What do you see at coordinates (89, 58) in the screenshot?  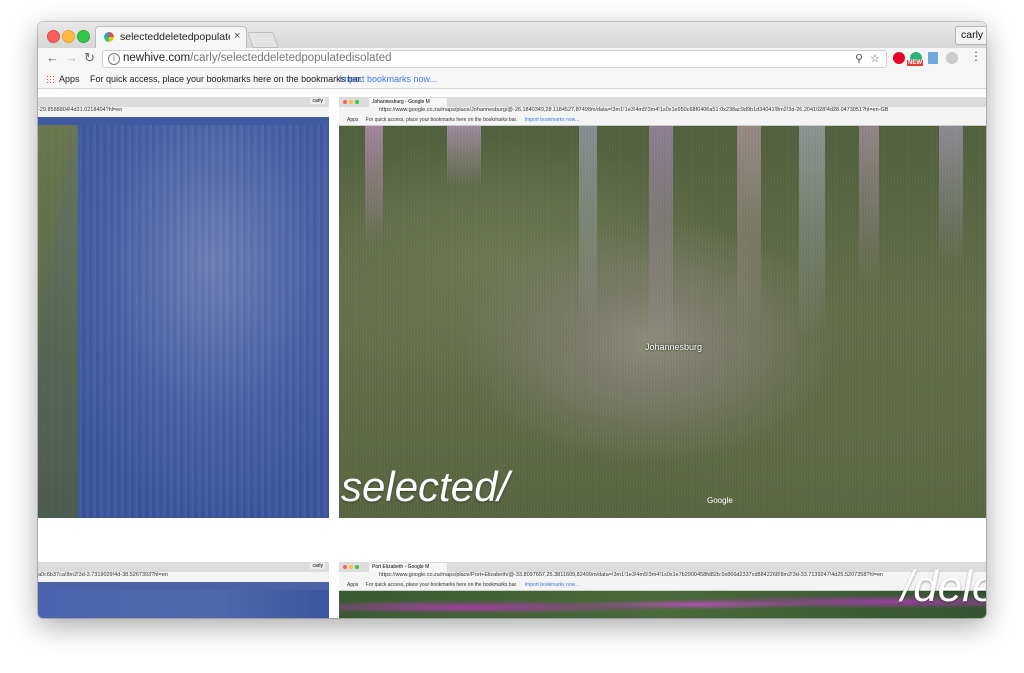 I see `reload-icon: ↻` at bounding box center [89, 58].